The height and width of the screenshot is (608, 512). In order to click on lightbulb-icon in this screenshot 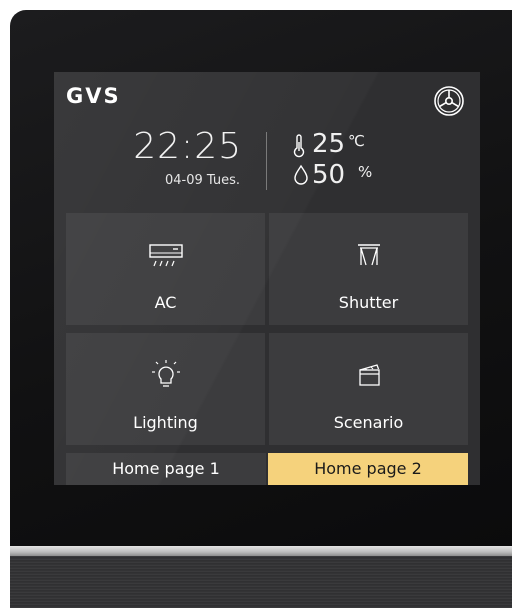, I will do `click(166, 377)`.